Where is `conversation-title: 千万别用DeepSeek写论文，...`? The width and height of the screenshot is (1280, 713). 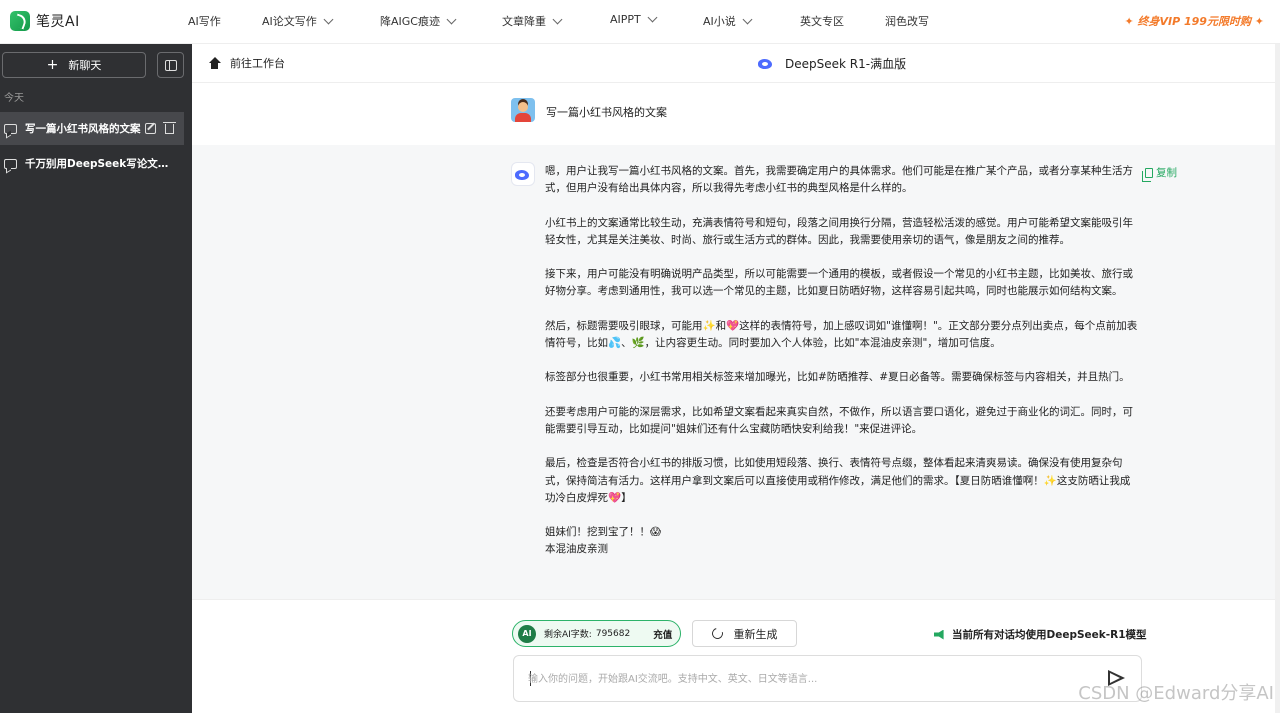
conversation-title: 千万别用DeepSeek写论文，... is located at coordinates (100, 164).